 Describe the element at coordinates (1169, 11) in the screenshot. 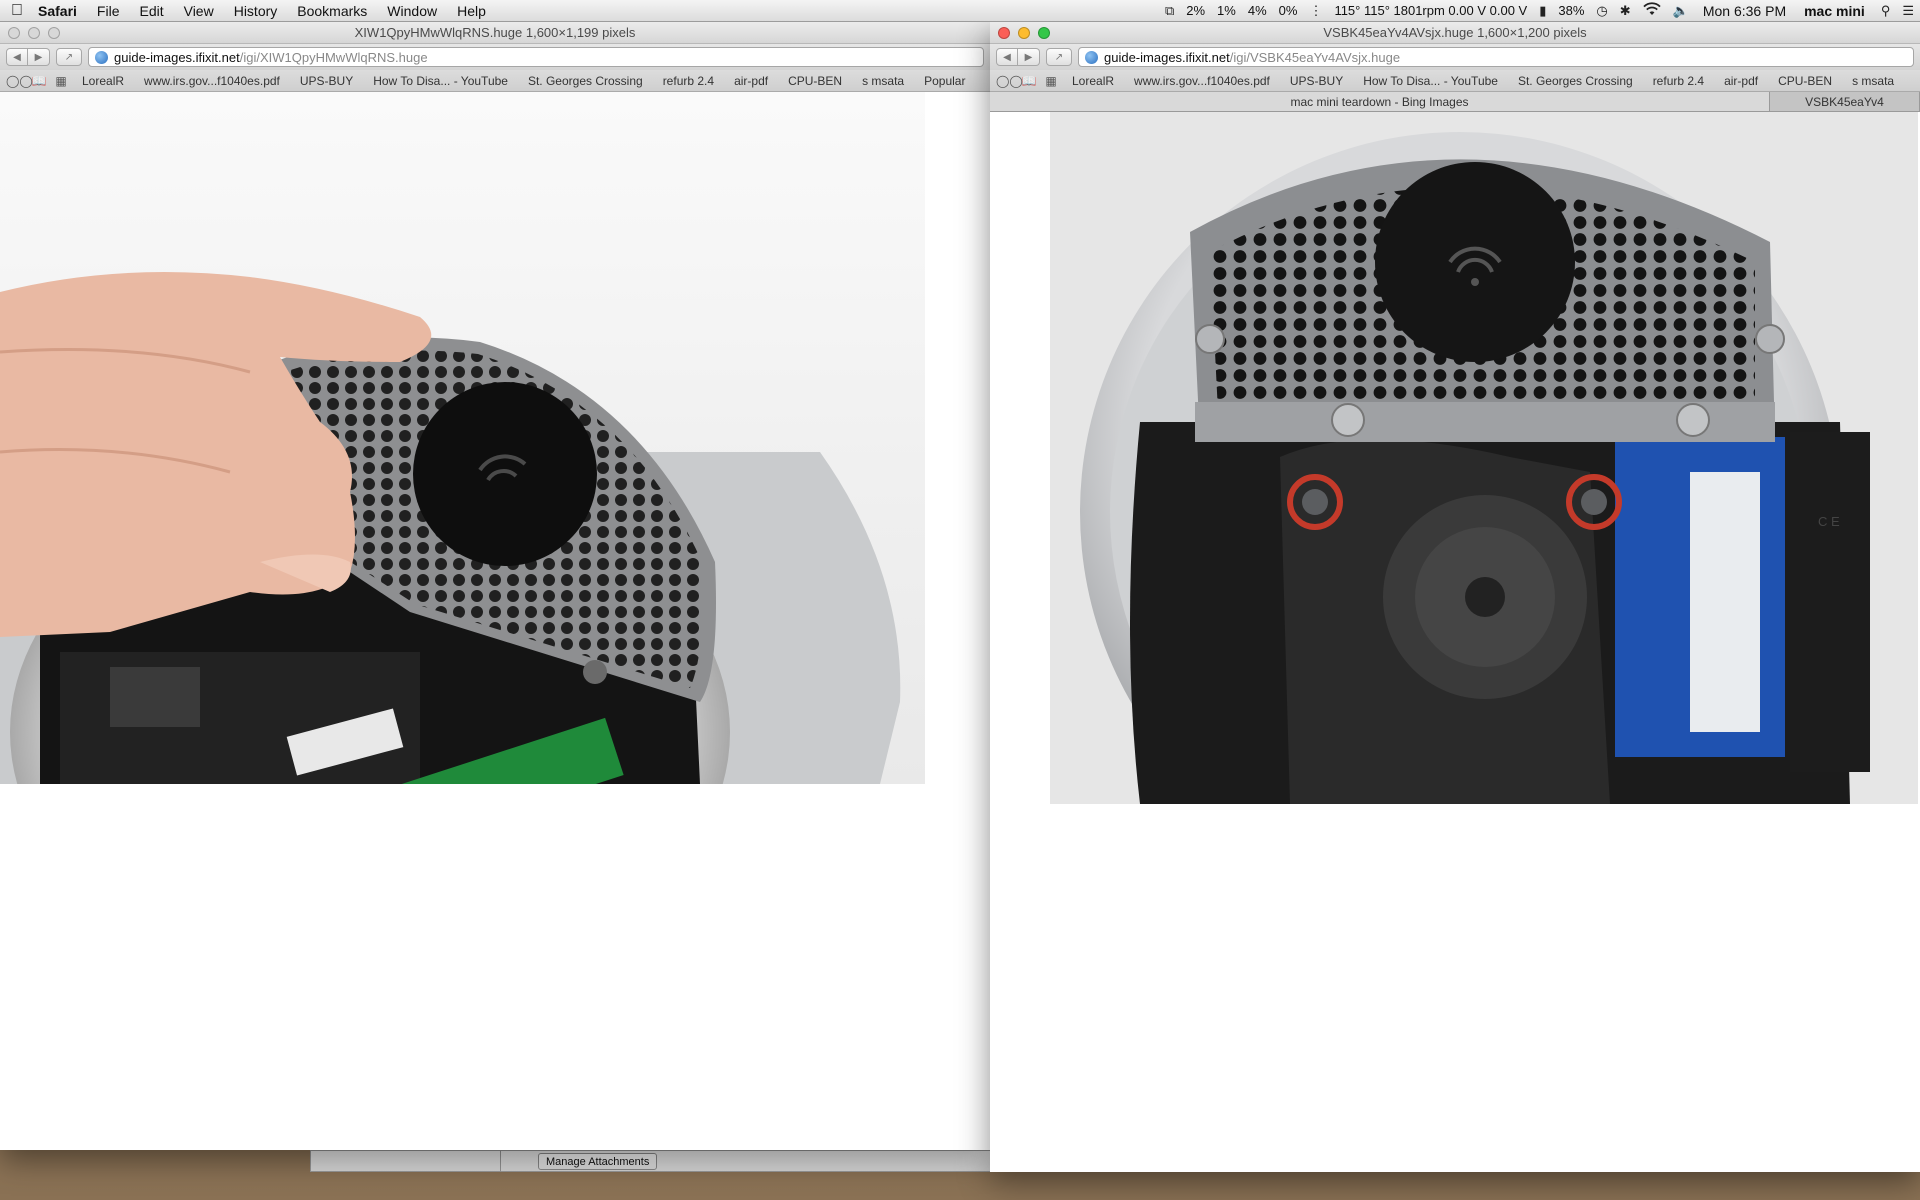

I see `window-switch-icon: ⧉` at that location.